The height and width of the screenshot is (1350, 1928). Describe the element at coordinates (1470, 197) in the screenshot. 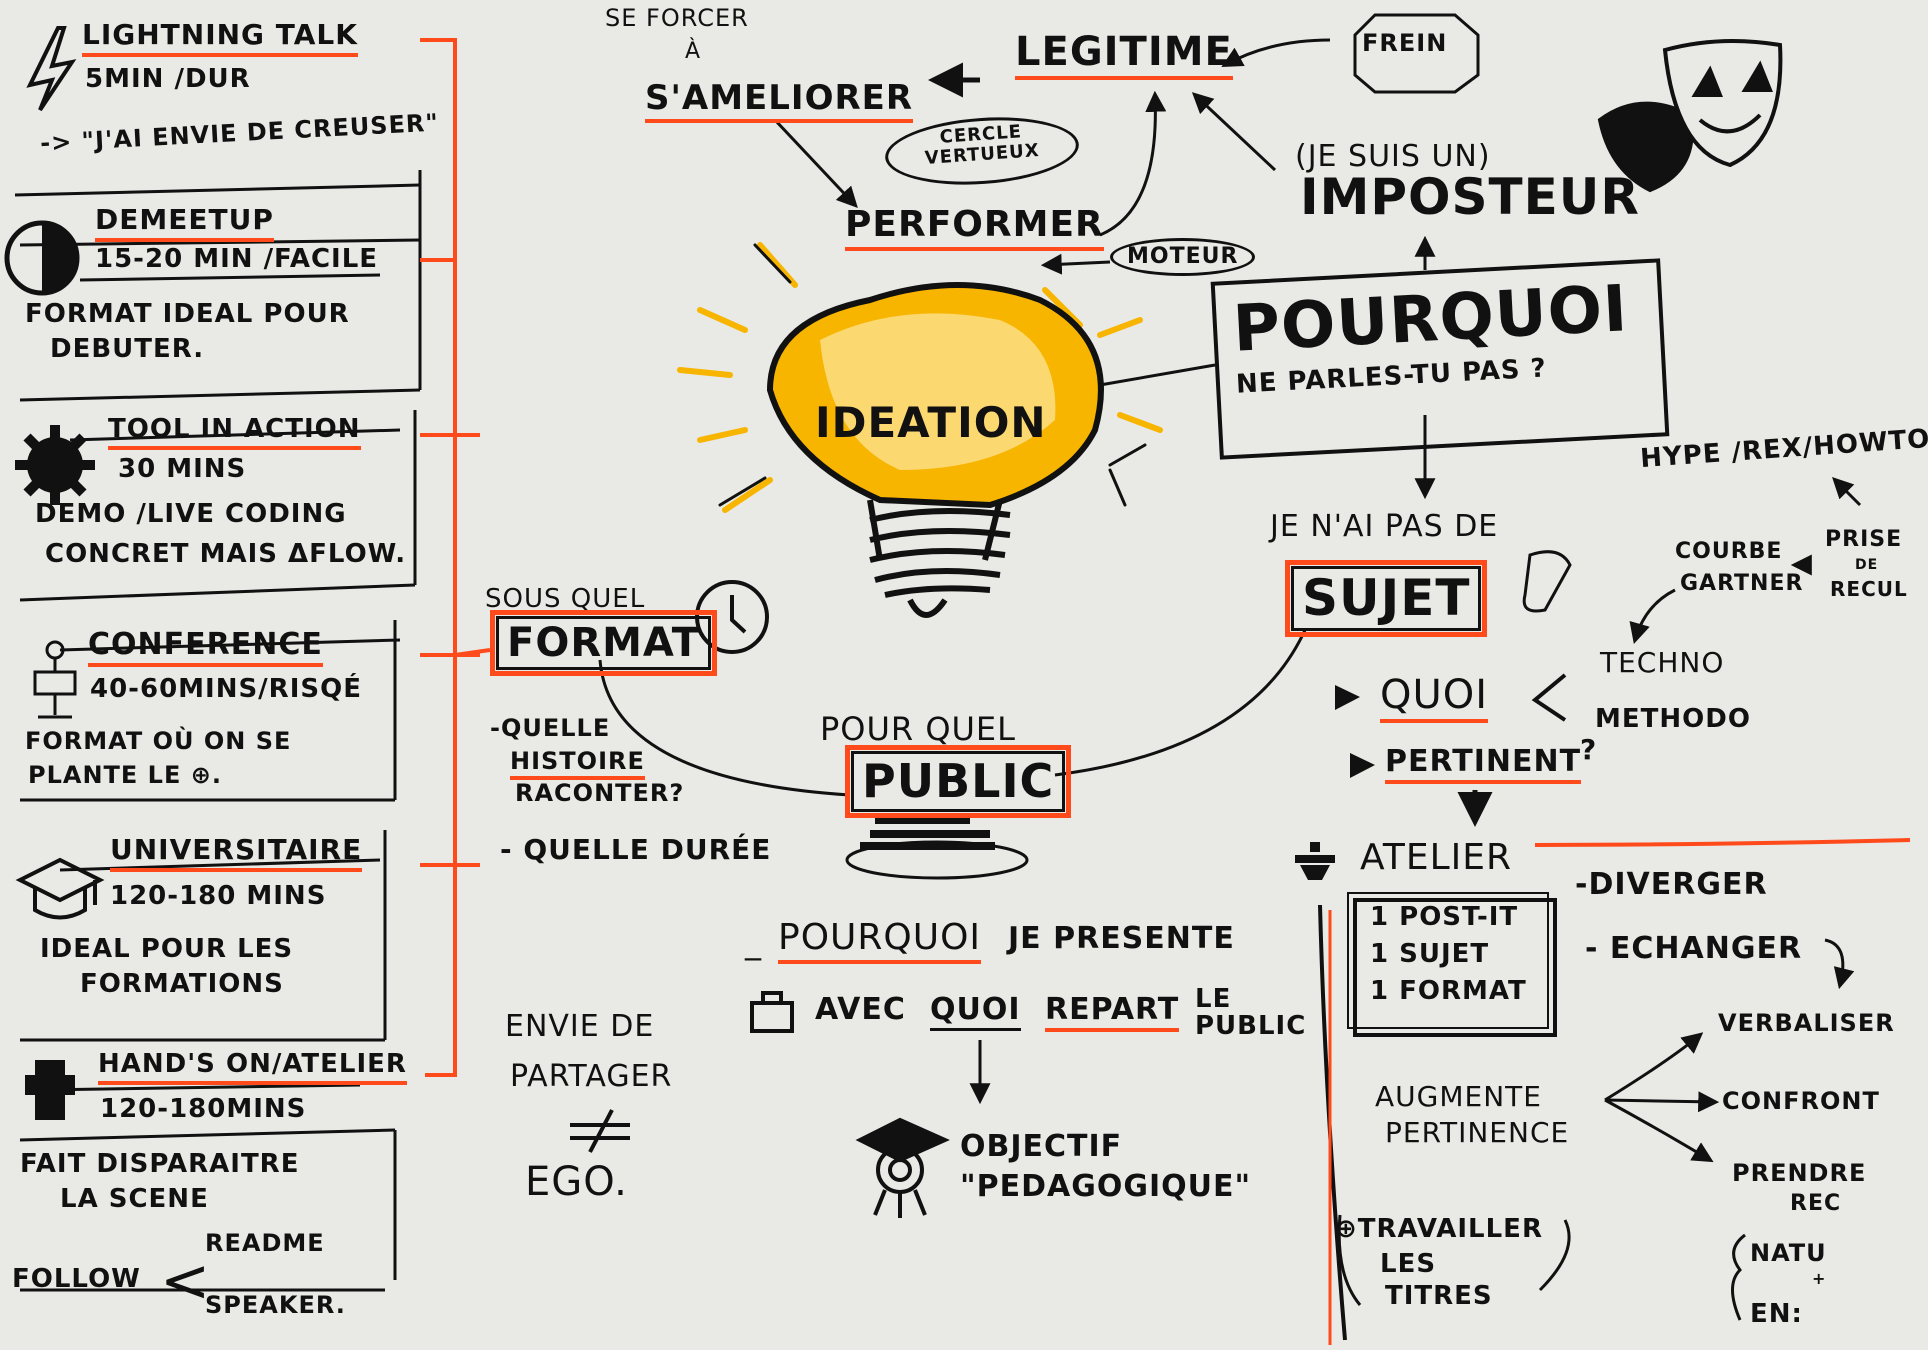

I see `imposteur-text: IMPOSTEUR` at that location.